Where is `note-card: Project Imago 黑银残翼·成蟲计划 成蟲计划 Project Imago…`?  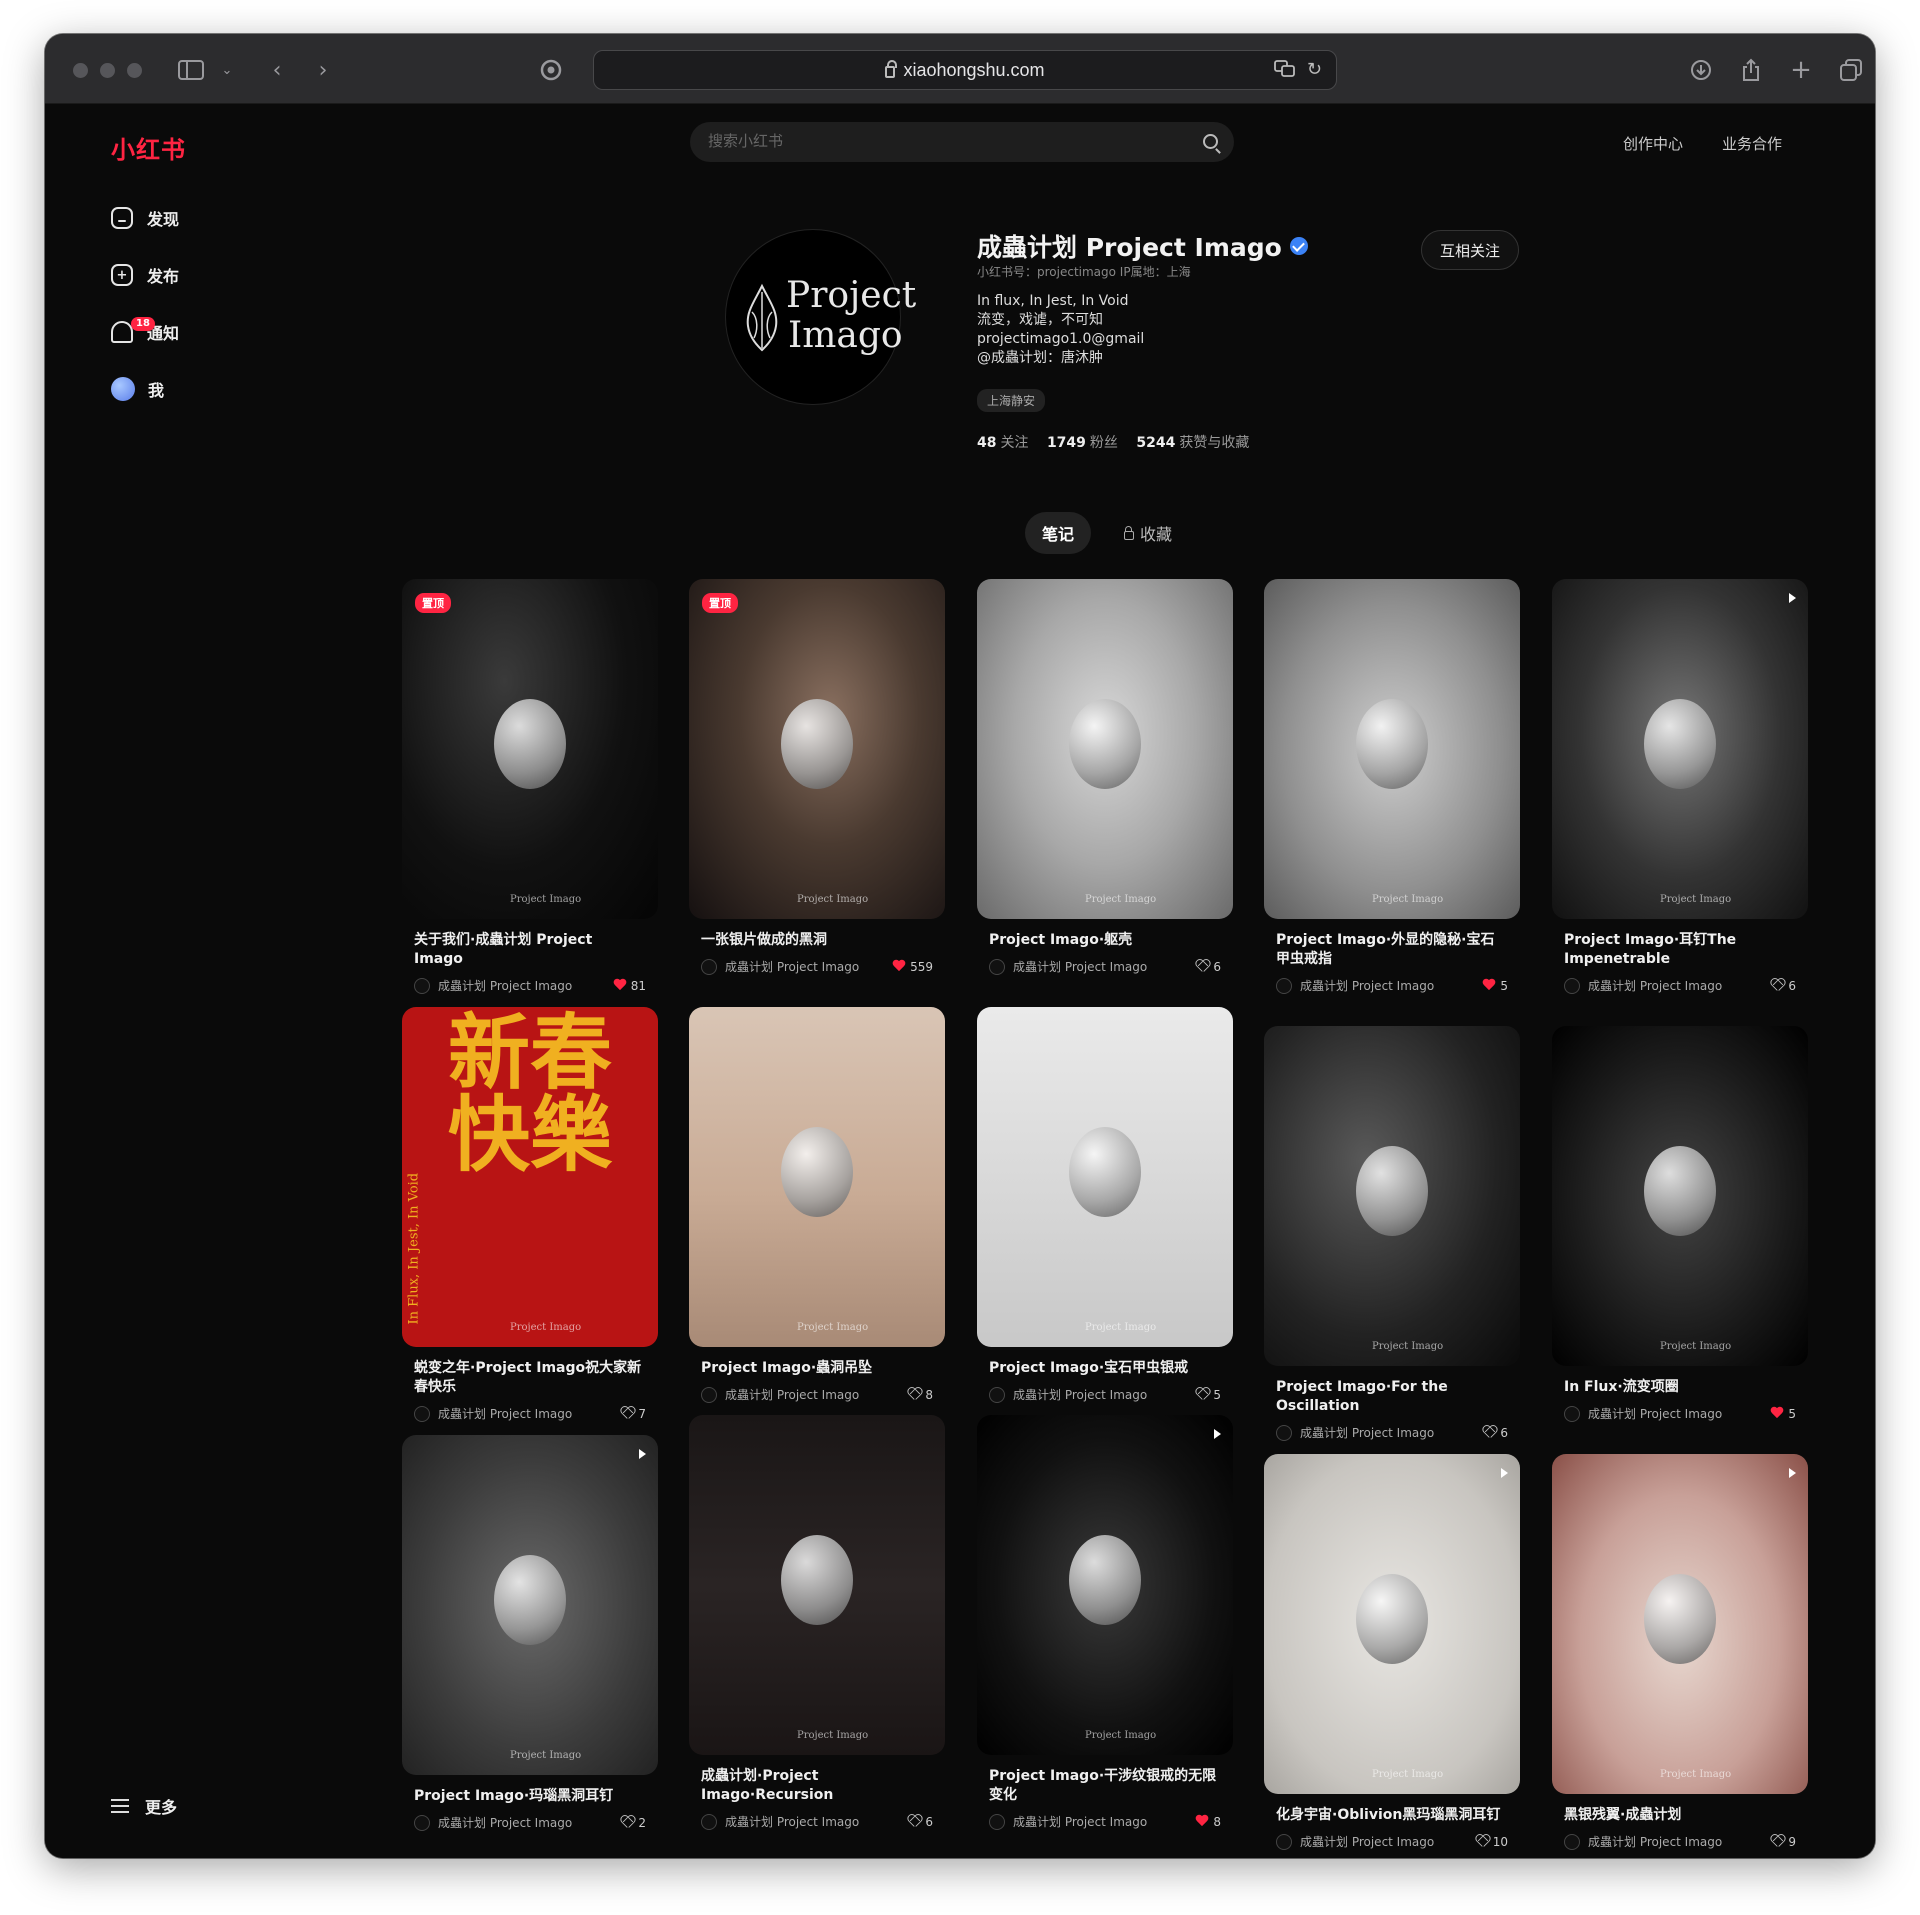
note-card: Project Imago 黑银残翼·成蟲计划 成蟲计划 Project Imago… is located at coordinates (1680, 1652).